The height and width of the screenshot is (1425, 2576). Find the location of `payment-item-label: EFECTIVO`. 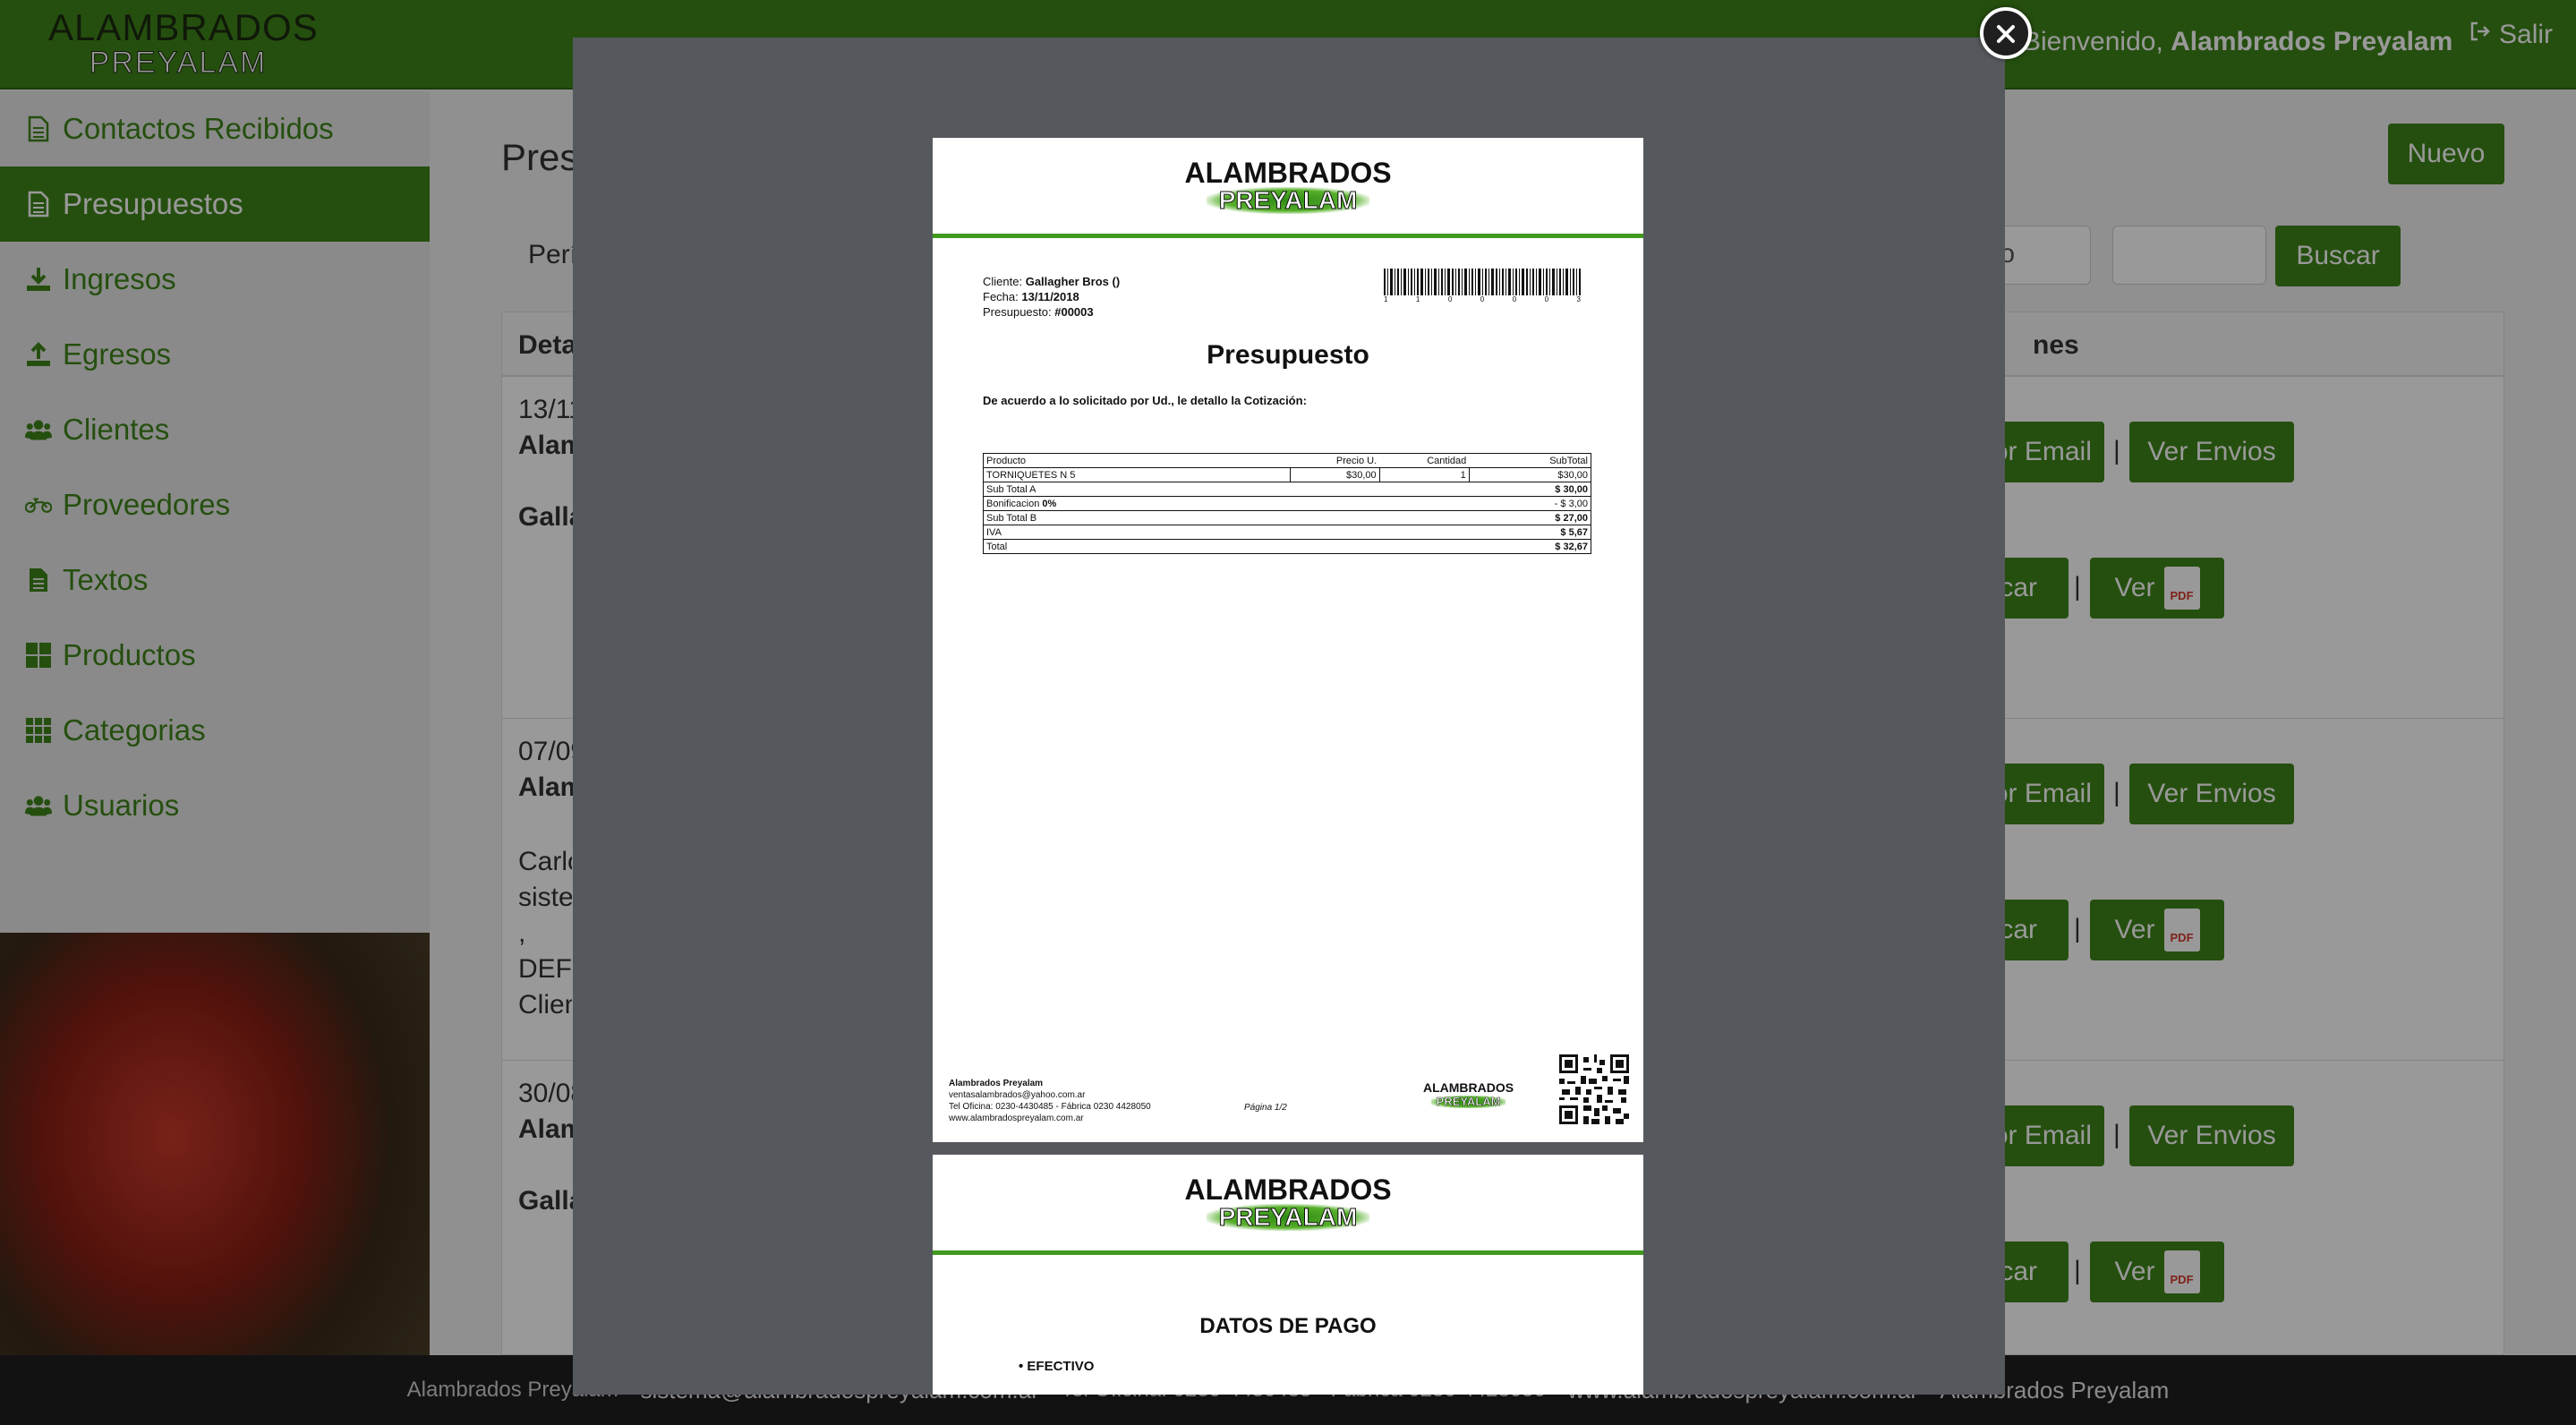

payment-item-label: EFECTIVO is located at coordinates (1061, 1366).